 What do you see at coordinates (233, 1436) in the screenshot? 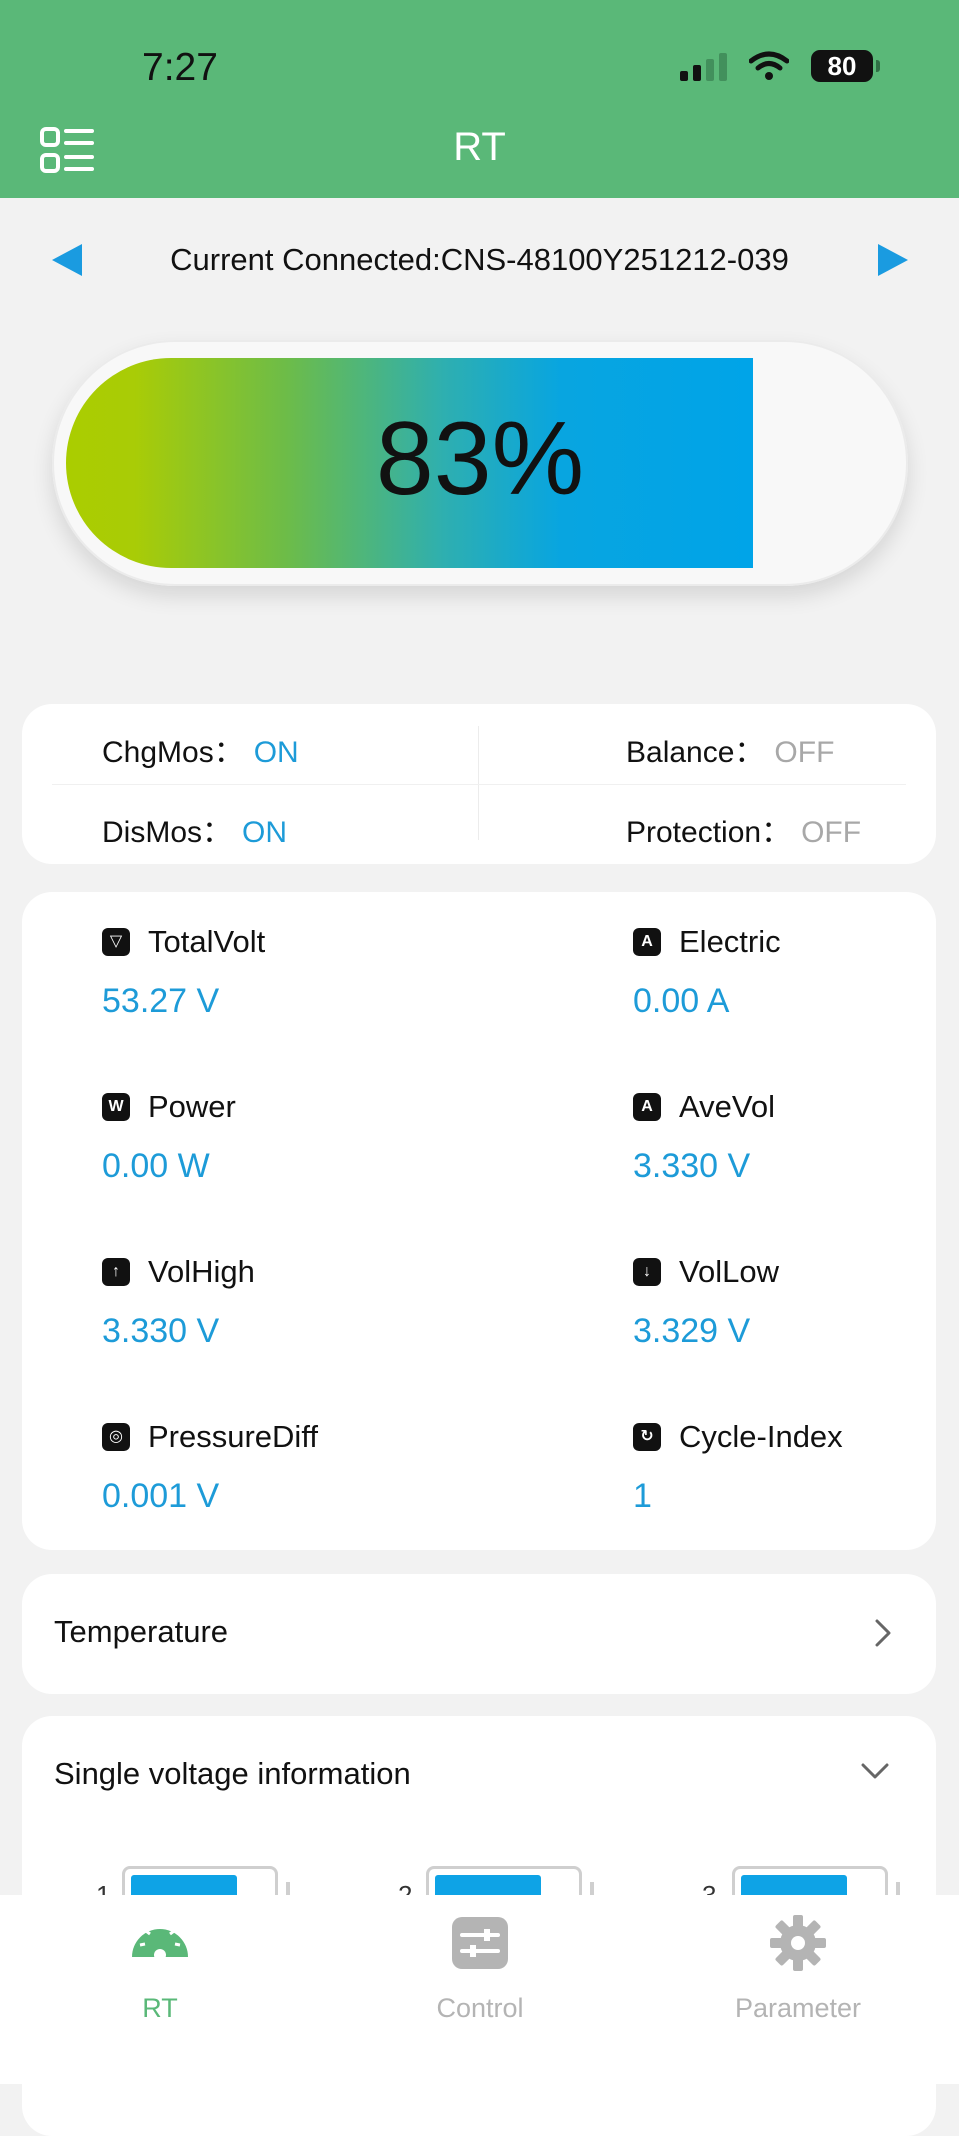
I see `metric-label: PressureDiff` at bounding box center [233, 1436].